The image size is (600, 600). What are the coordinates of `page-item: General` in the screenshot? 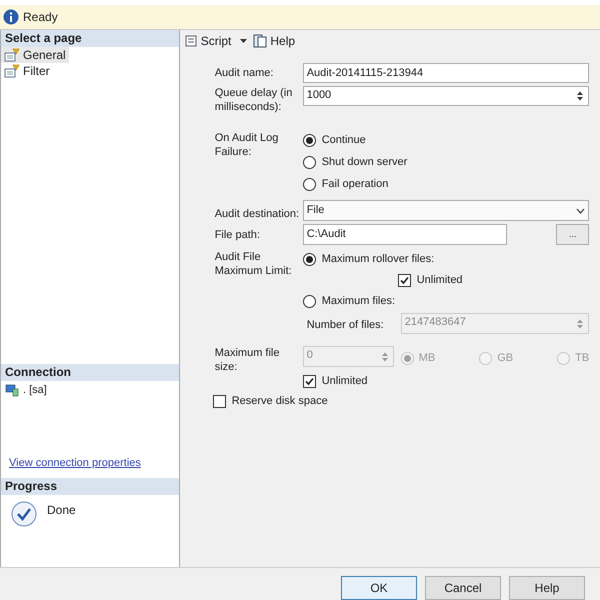 It's located at (35, 55).